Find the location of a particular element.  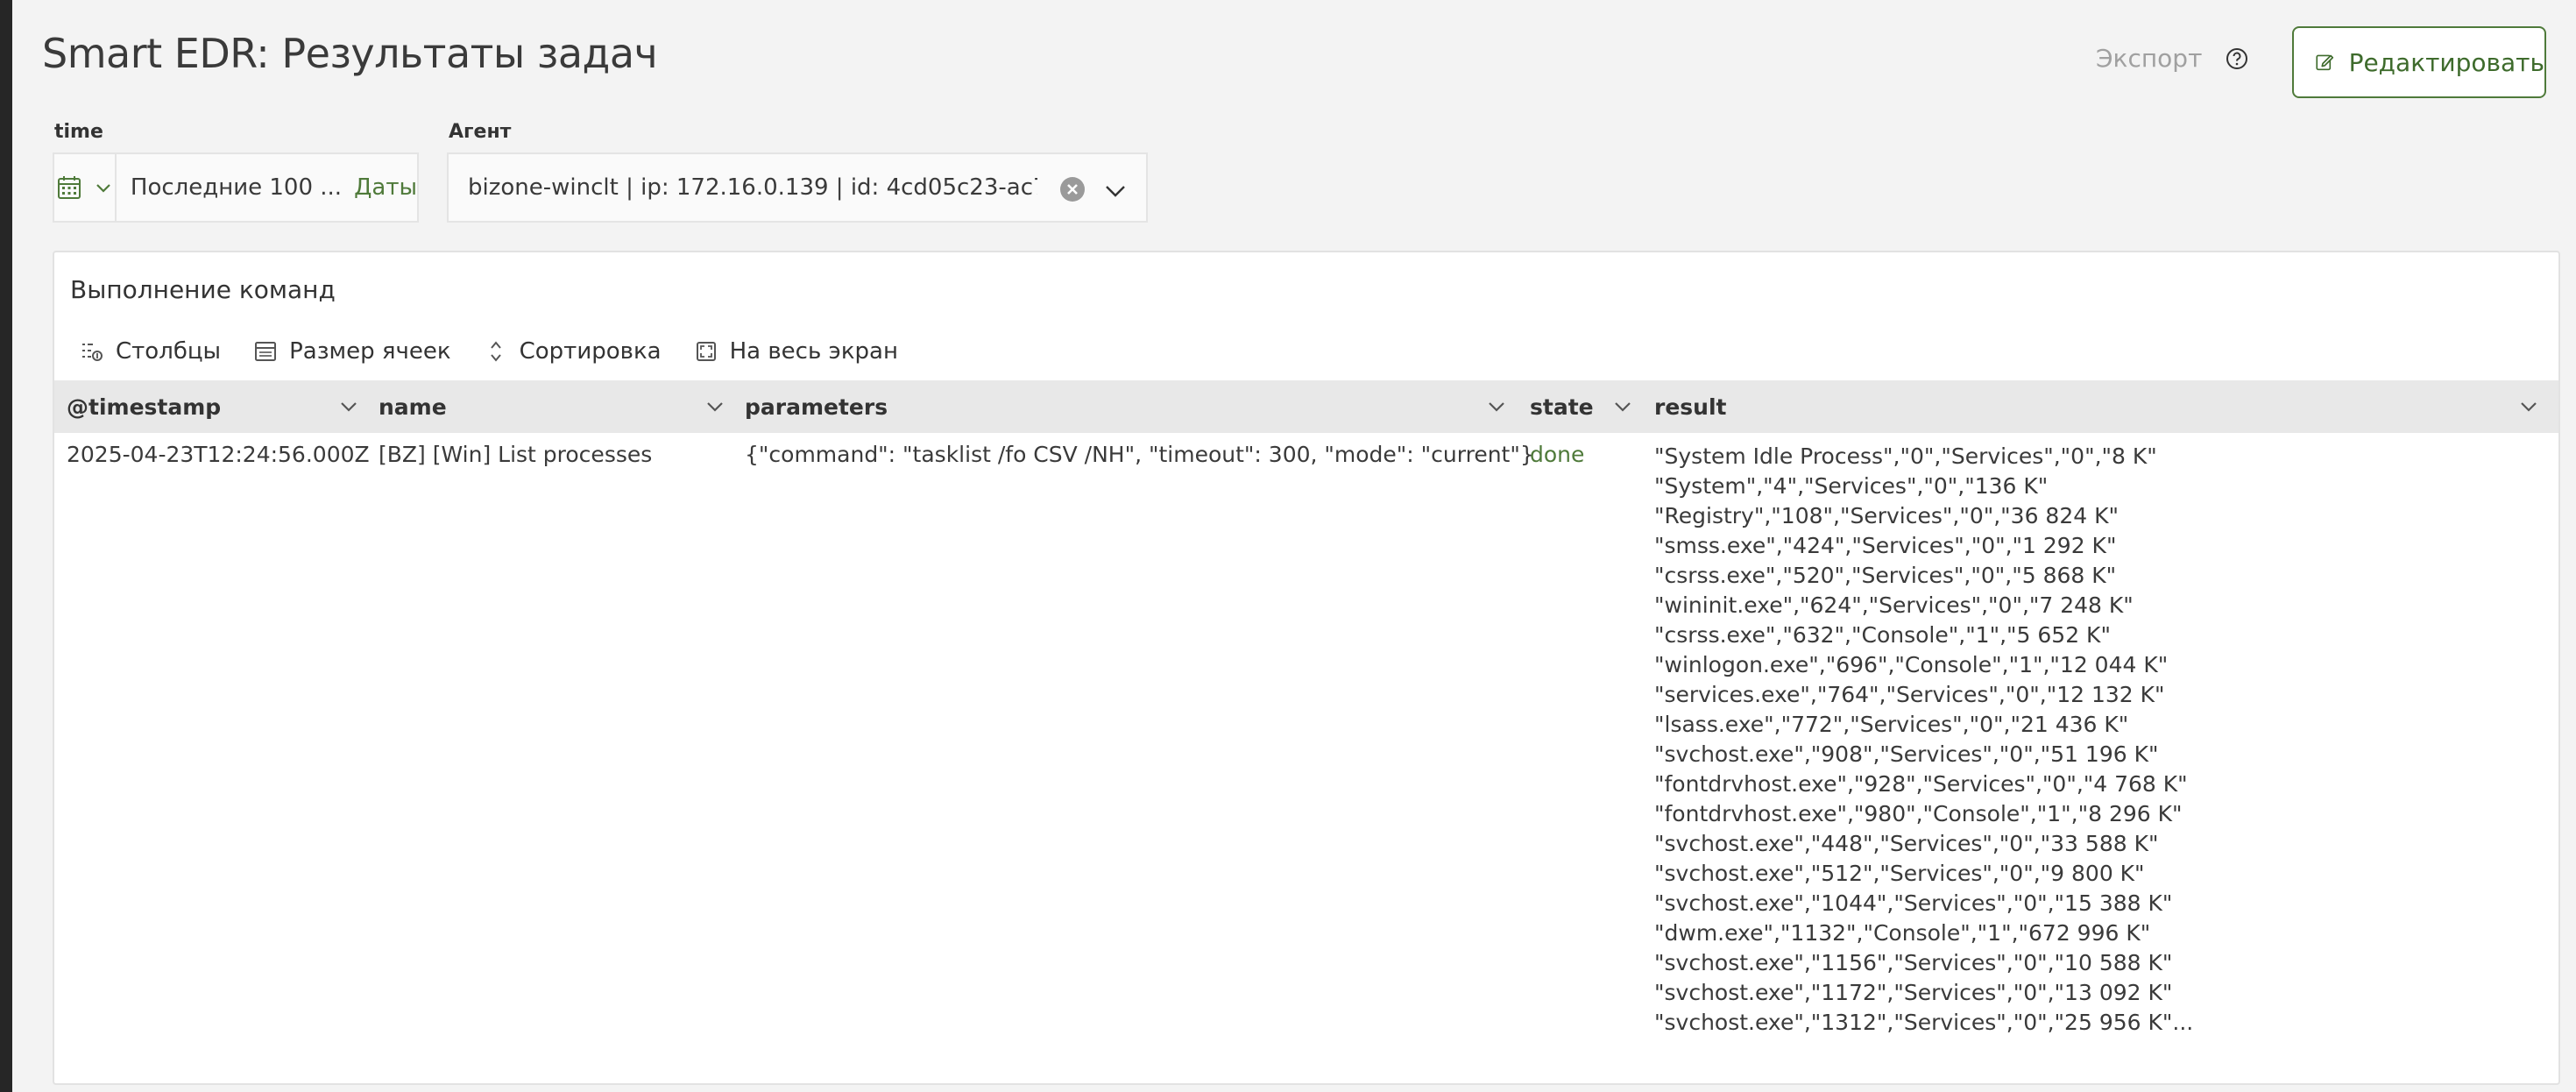

columns-button: Столбцы is located at coordinates (151, 351).